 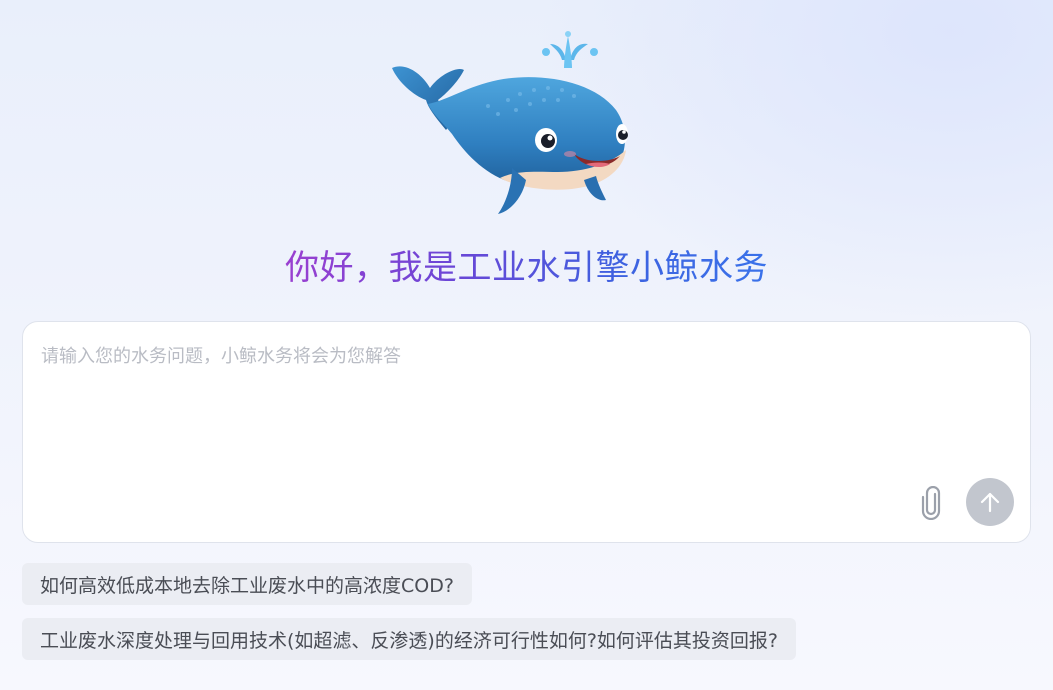 I want to click on send-button, so click(x=990, y=502).